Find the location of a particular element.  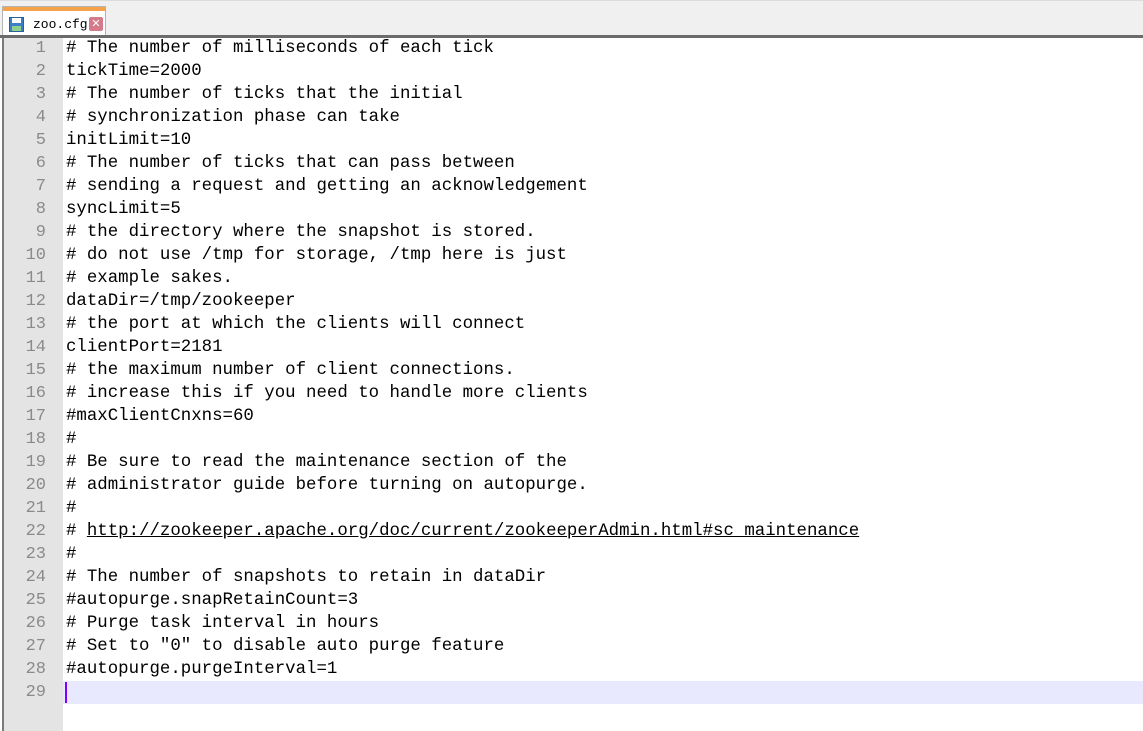

code-line: #autopurge.purgeInterval=1 is located at coordinates (201, 669).